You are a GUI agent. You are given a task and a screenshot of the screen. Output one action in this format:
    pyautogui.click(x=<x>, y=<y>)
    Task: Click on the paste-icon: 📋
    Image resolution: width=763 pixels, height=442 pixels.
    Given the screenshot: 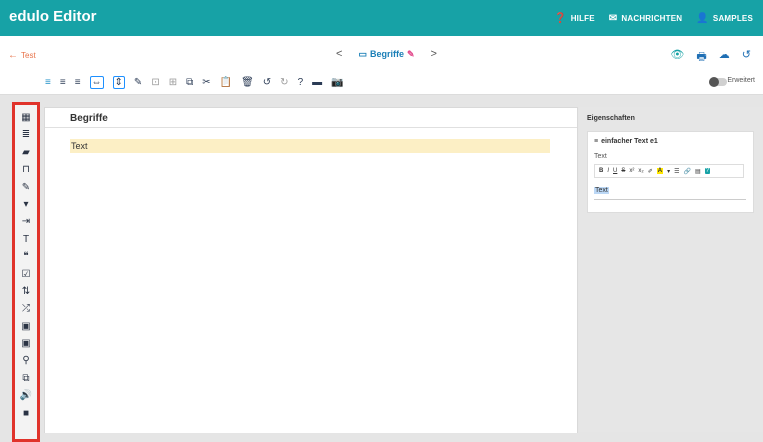 What is the action you would take?
    pyautogui.click(x=226, y=82)
    